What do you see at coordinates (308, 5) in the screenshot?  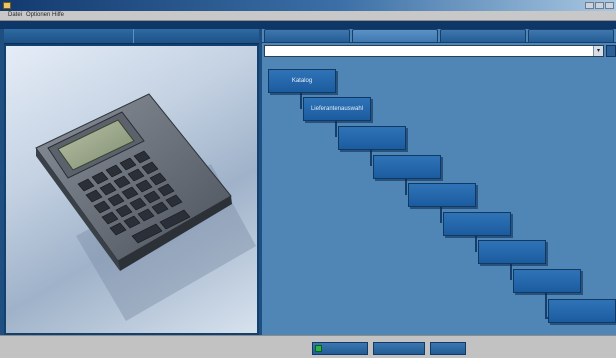 I see `window-title-bar` at bounding box center [308, 5].